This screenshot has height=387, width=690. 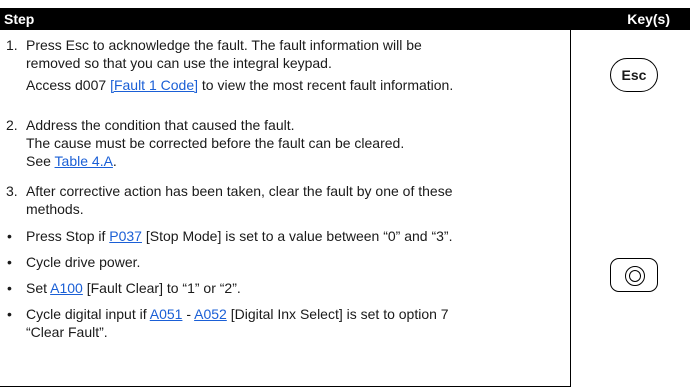 I want to click on bullet-post: [Digital Inx Select] is set to option 7, so click(x=337, y=314).